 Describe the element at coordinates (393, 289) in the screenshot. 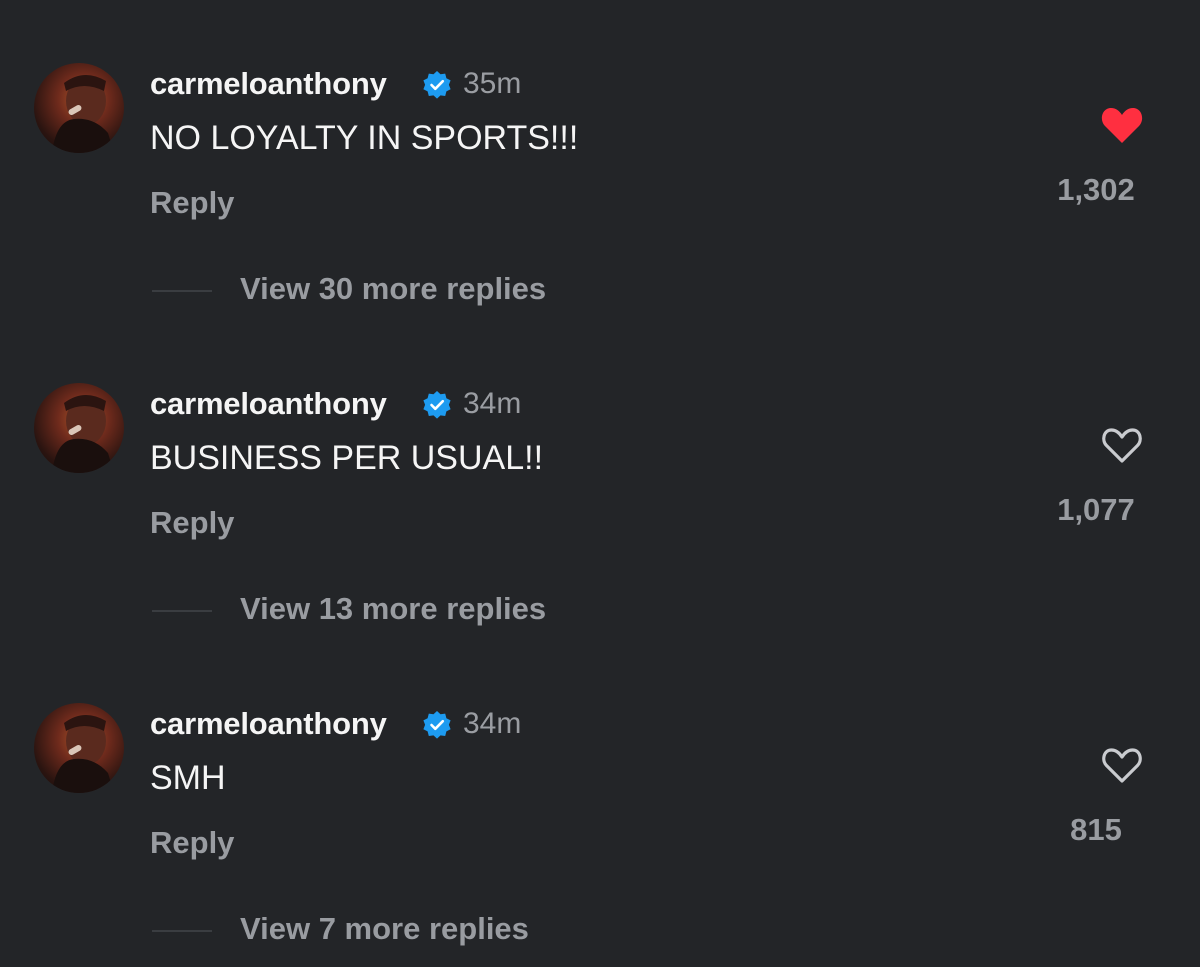

I see `view-replies-button: View 30 more replies` at that location.